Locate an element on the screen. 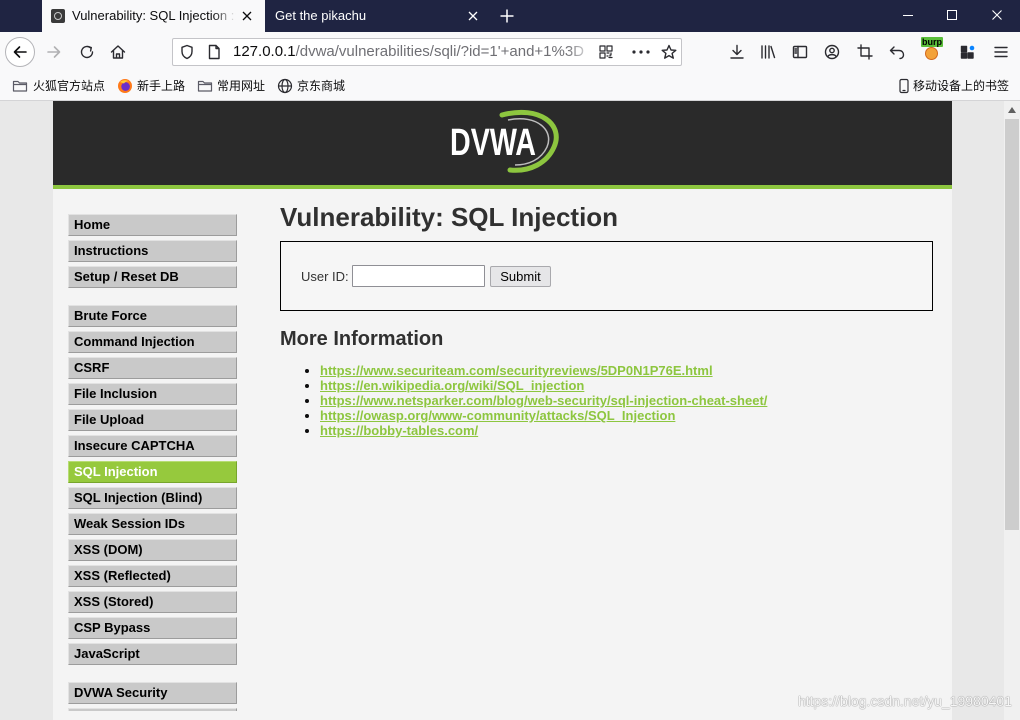 Image resolution: width=1020 pixels, height=720 pixels. maximize-icon is located at coordinates (952, 15).